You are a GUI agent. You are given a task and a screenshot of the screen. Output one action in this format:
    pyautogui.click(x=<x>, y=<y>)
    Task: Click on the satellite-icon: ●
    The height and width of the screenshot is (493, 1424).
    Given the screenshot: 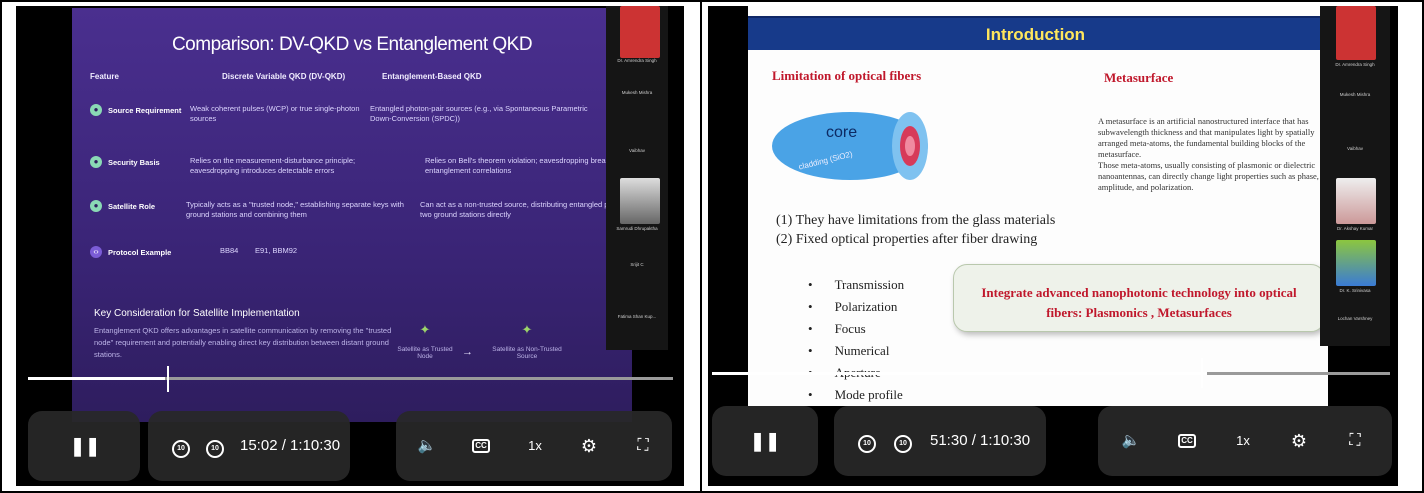 What is the action you would take?
    pyautogui.click(x=96, y=206)
    